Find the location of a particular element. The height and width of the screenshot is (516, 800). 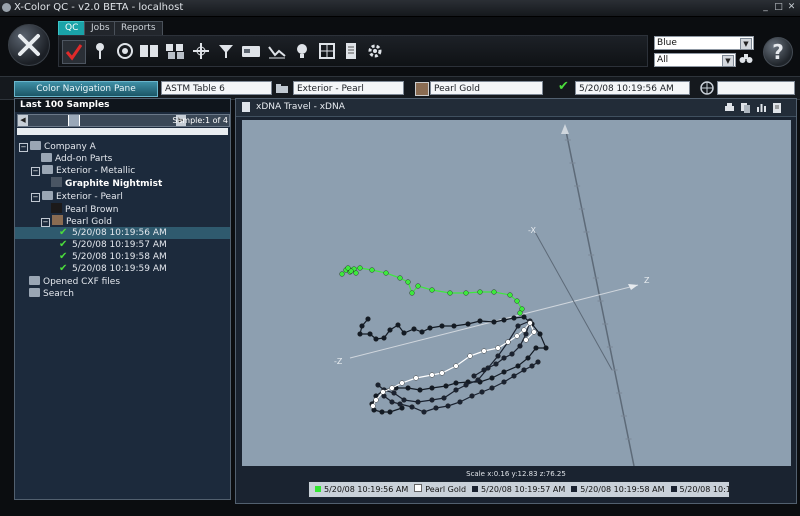

tree-item-sample-1: ✔ 5/20/08 10:19:56 AM is located at coordinates (122, 233).